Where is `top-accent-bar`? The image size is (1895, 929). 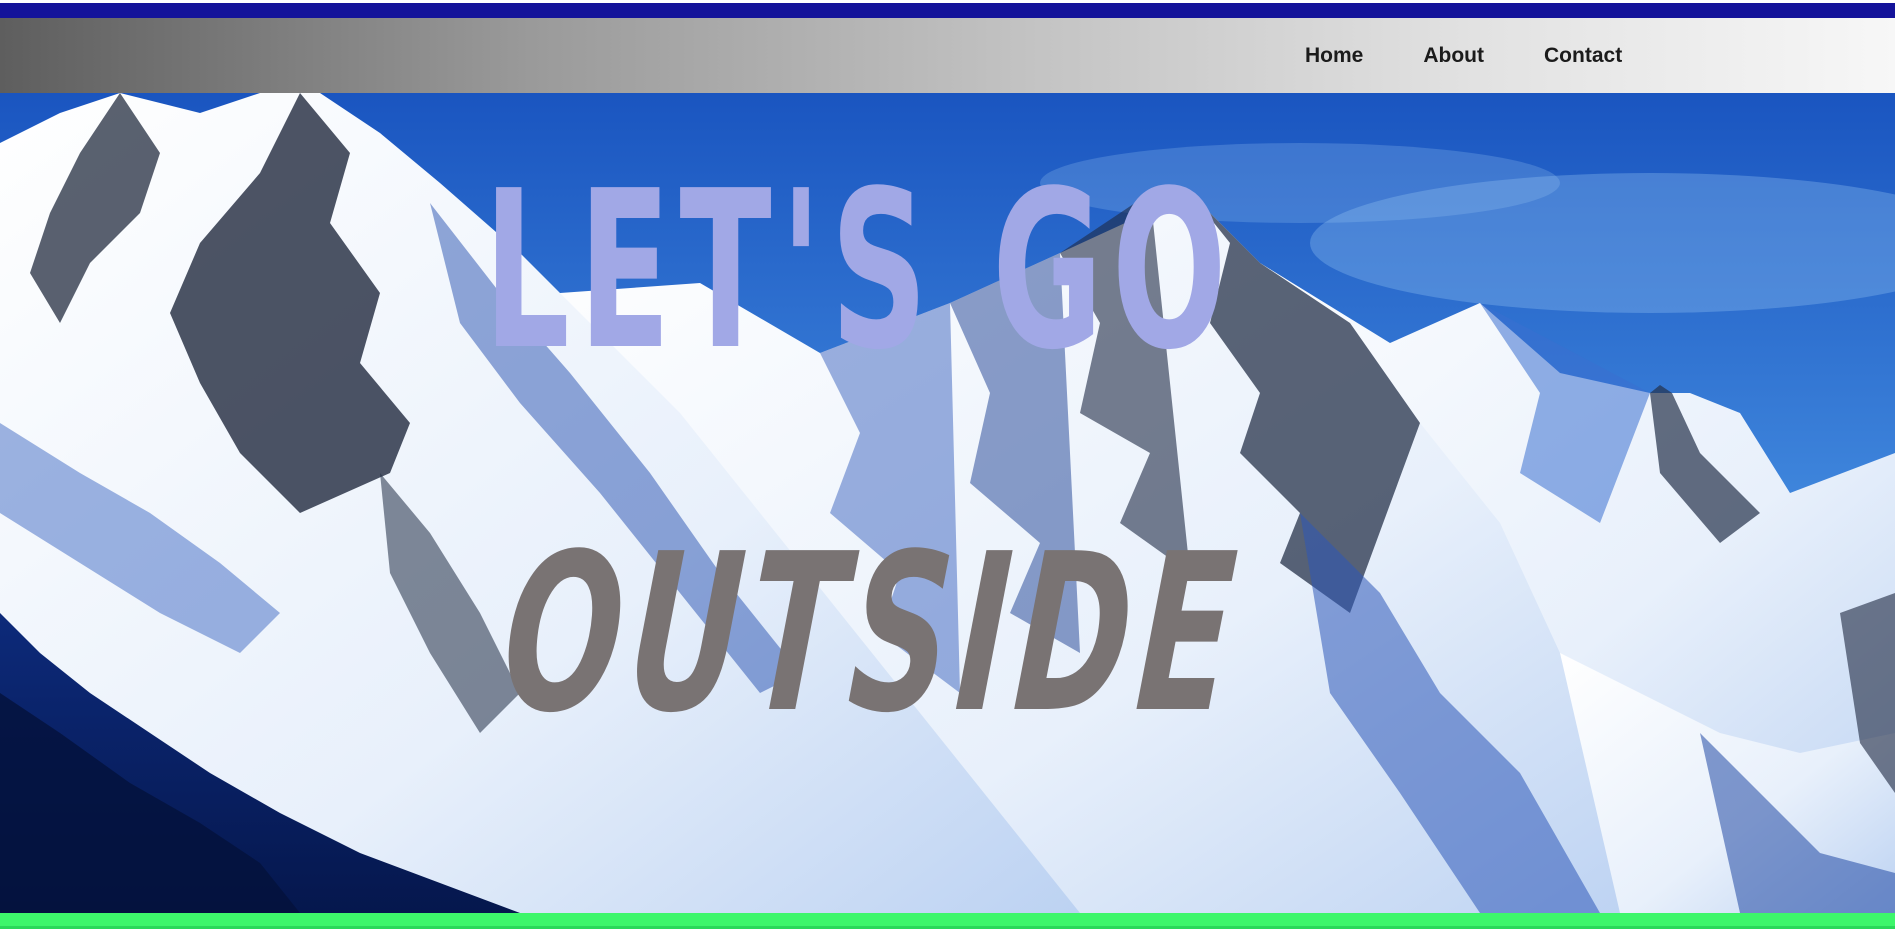
top-accent-bar is located at coordinates (947, 10).